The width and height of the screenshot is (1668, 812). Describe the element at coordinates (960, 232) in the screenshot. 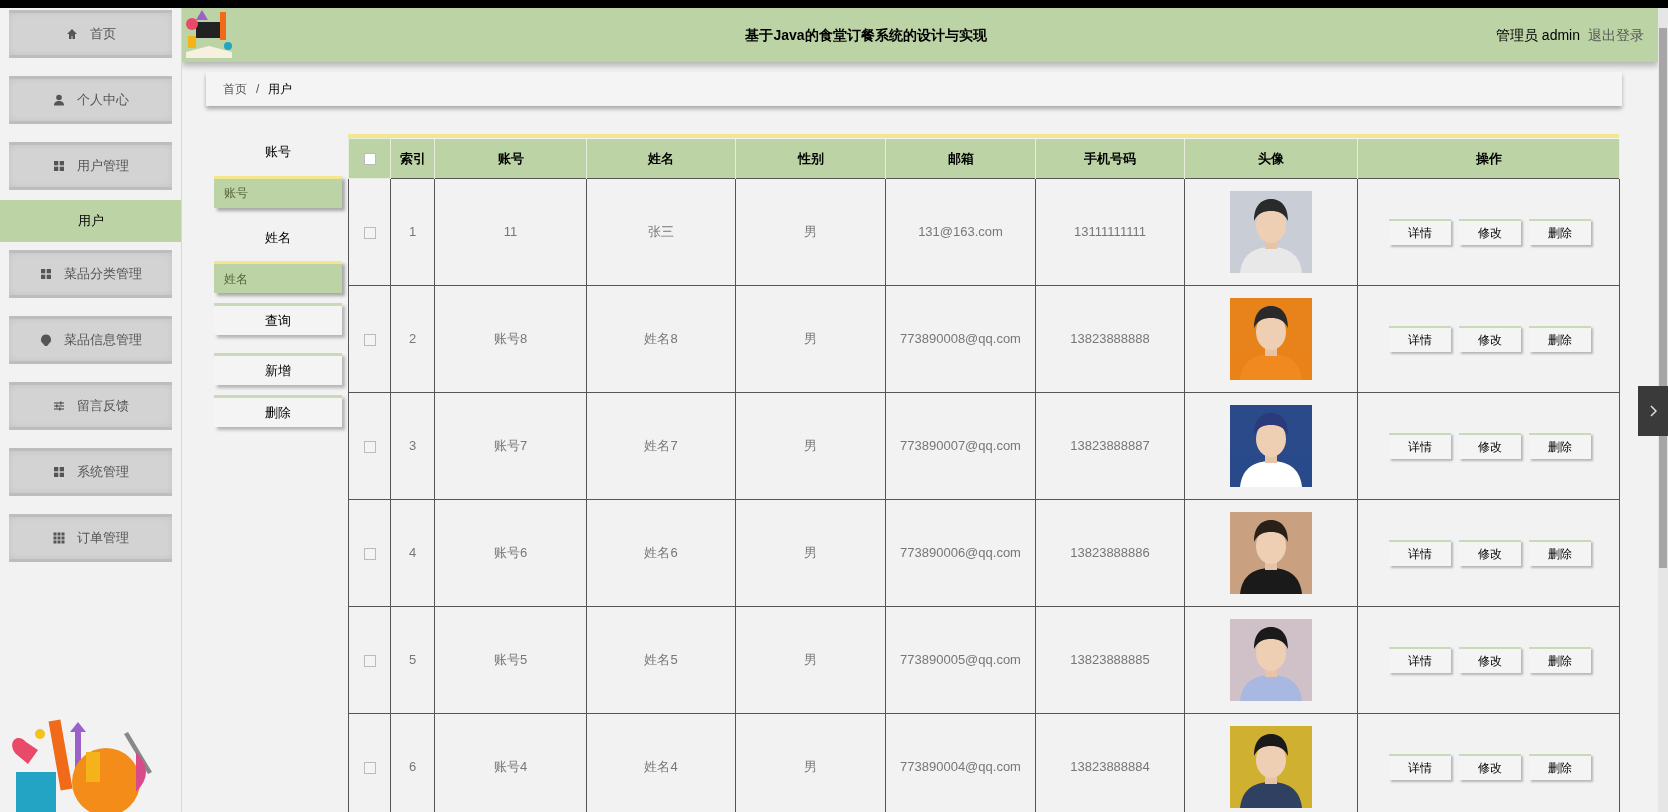

I see `table-cell: 131@163.com` at that location.